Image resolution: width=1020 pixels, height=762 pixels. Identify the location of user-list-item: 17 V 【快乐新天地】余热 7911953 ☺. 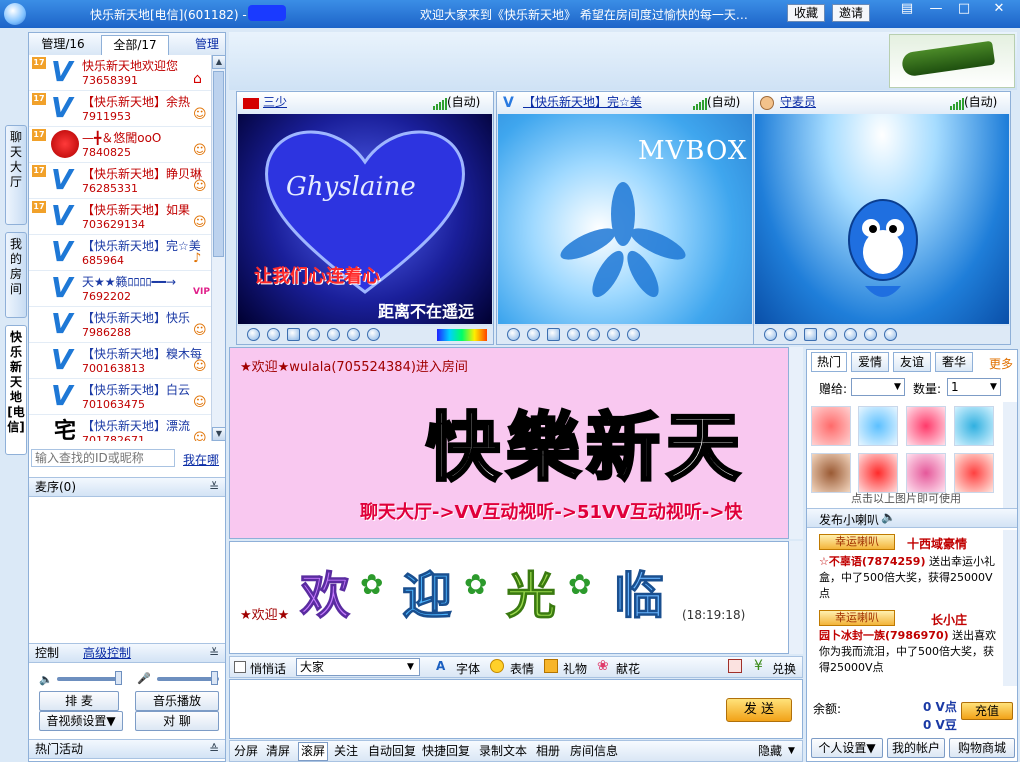
(120, 109).